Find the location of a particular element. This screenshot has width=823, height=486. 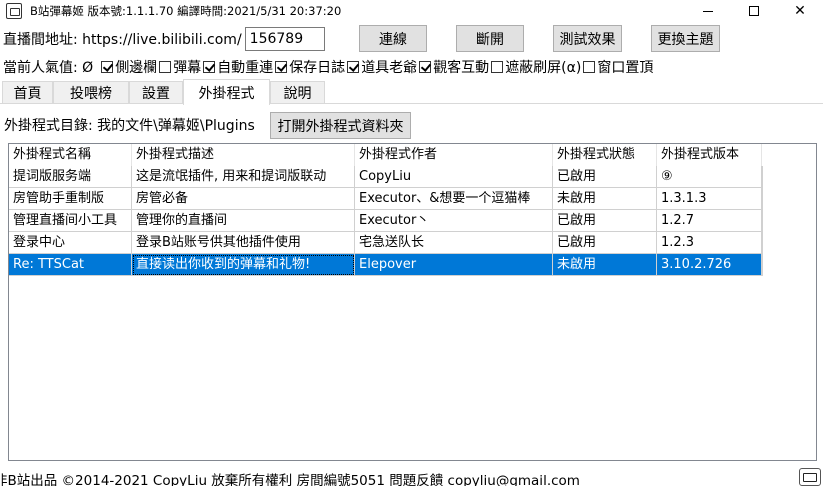

keyboard-icon is located at coordinates (810, 477).